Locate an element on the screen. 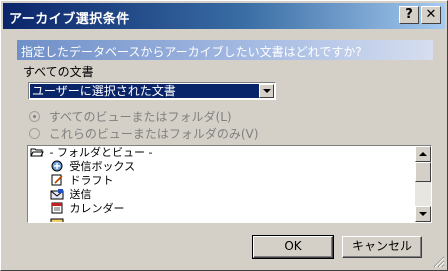 This screenshot has height=271, width=448. draft-icon is located at coordinates (57, 180).